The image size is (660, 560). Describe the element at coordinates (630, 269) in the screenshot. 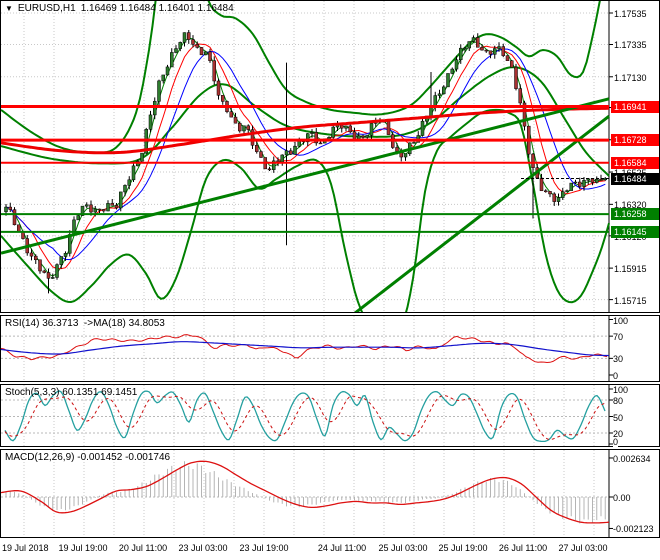

I see `price-axis-label: 1.15915` at that location.